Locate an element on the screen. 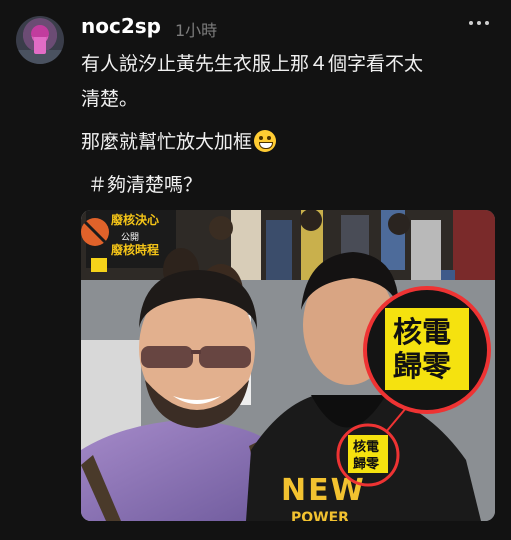 The width and height of the screenshot is (511, 540). post-text-line-1: 有人說汐止黃先生衣服上那４個字看不太 is located at coordinates (252, 64).